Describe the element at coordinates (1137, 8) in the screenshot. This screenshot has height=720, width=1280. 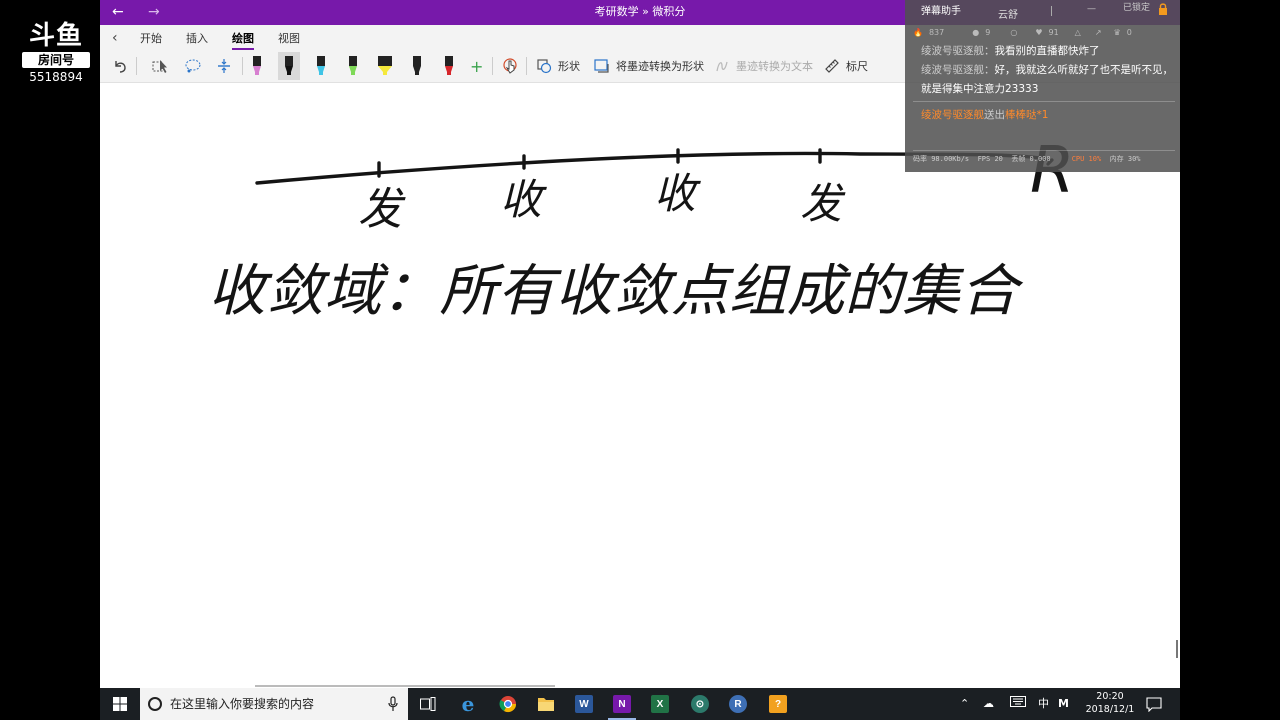
I see `lock-status: 已锁定` at that location.